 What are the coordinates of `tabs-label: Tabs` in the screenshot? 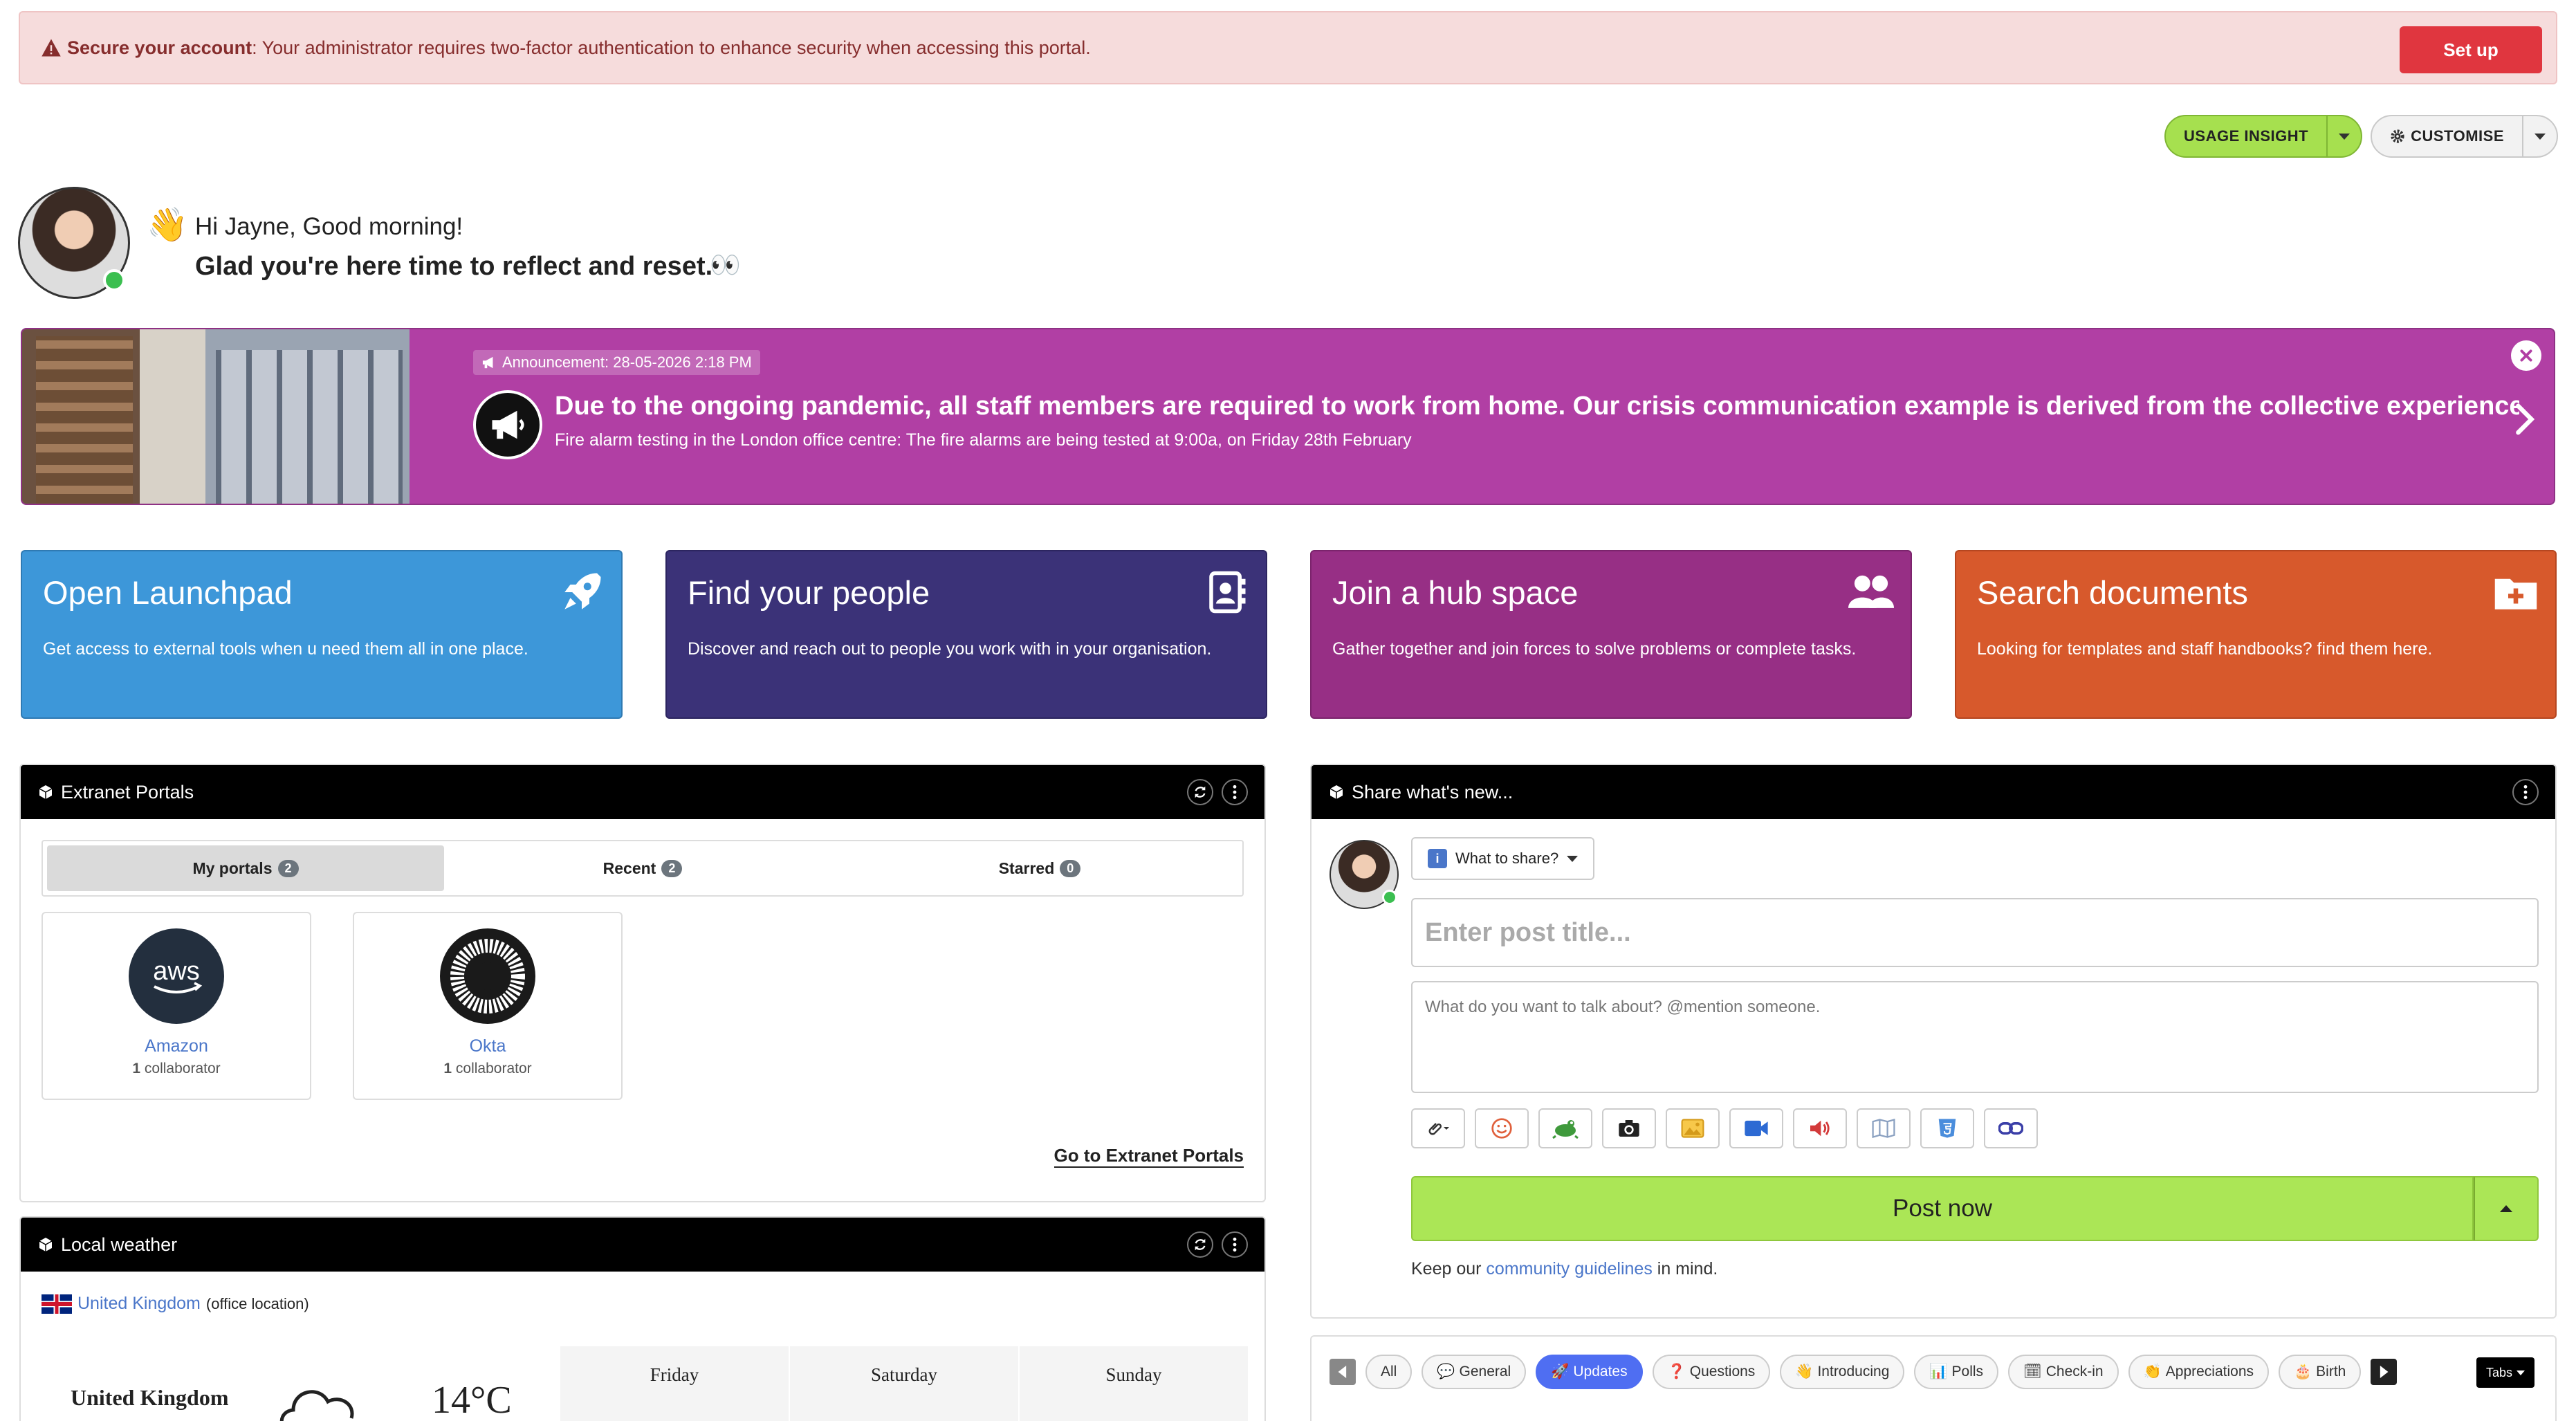 It's located at (2498, 1372).